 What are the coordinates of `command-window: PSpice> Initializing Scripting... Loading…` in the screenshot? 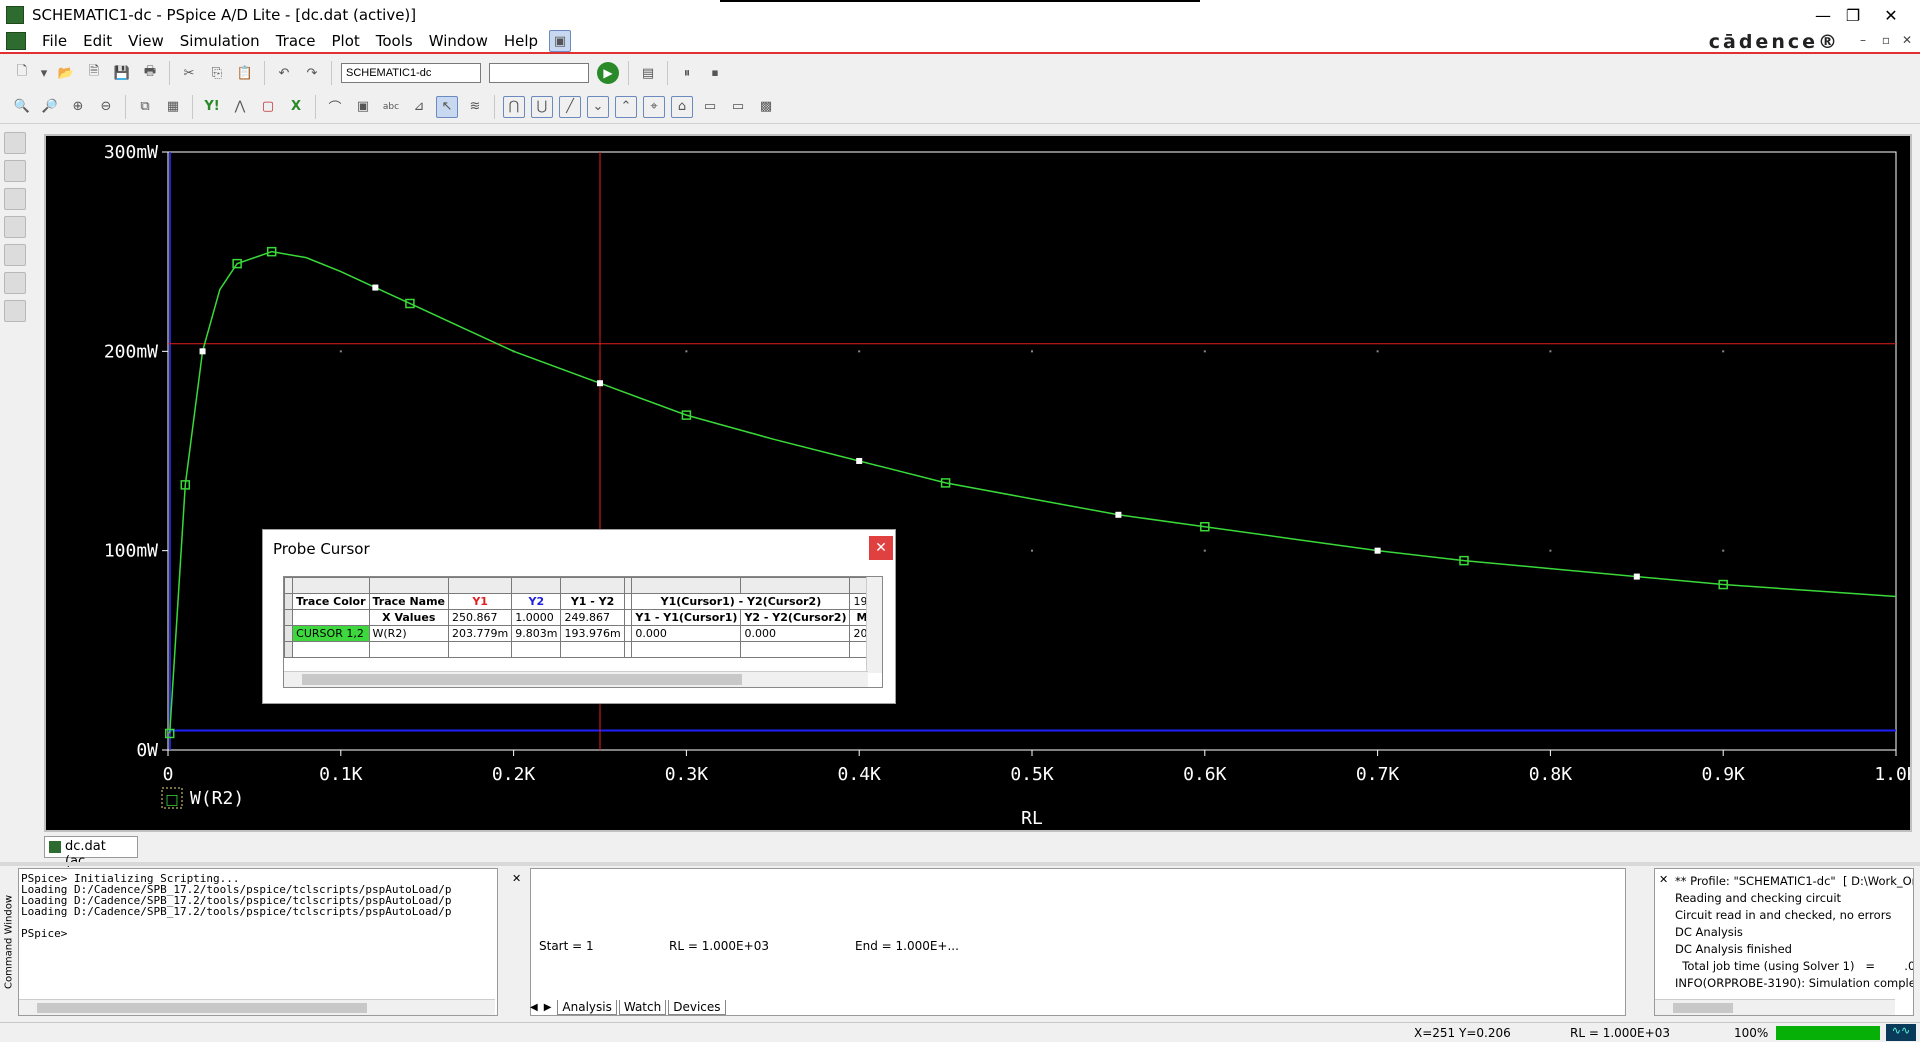 It's located at (258, 942).